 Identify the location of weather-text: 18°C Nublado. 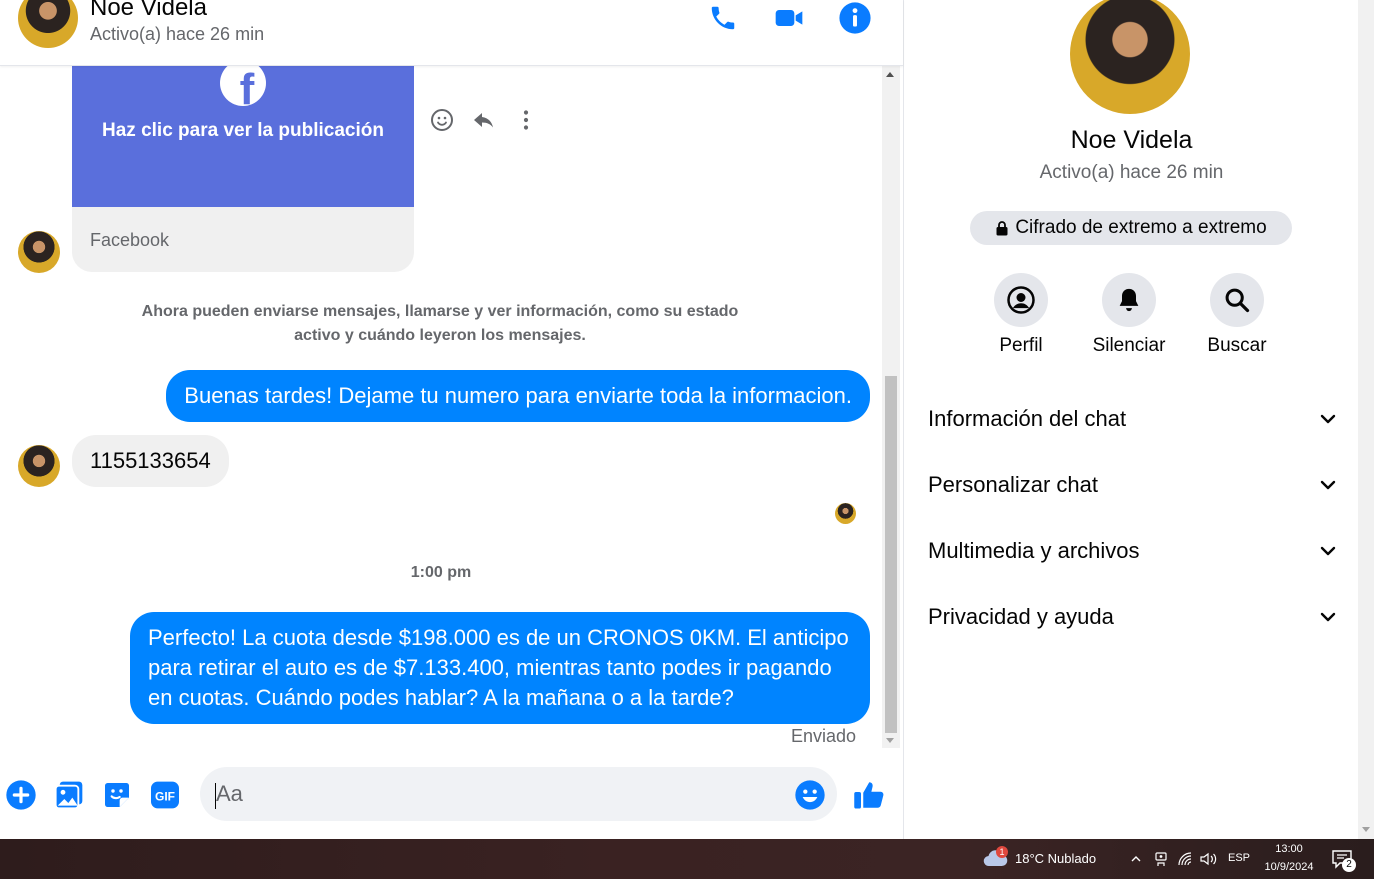
(1055, 858).